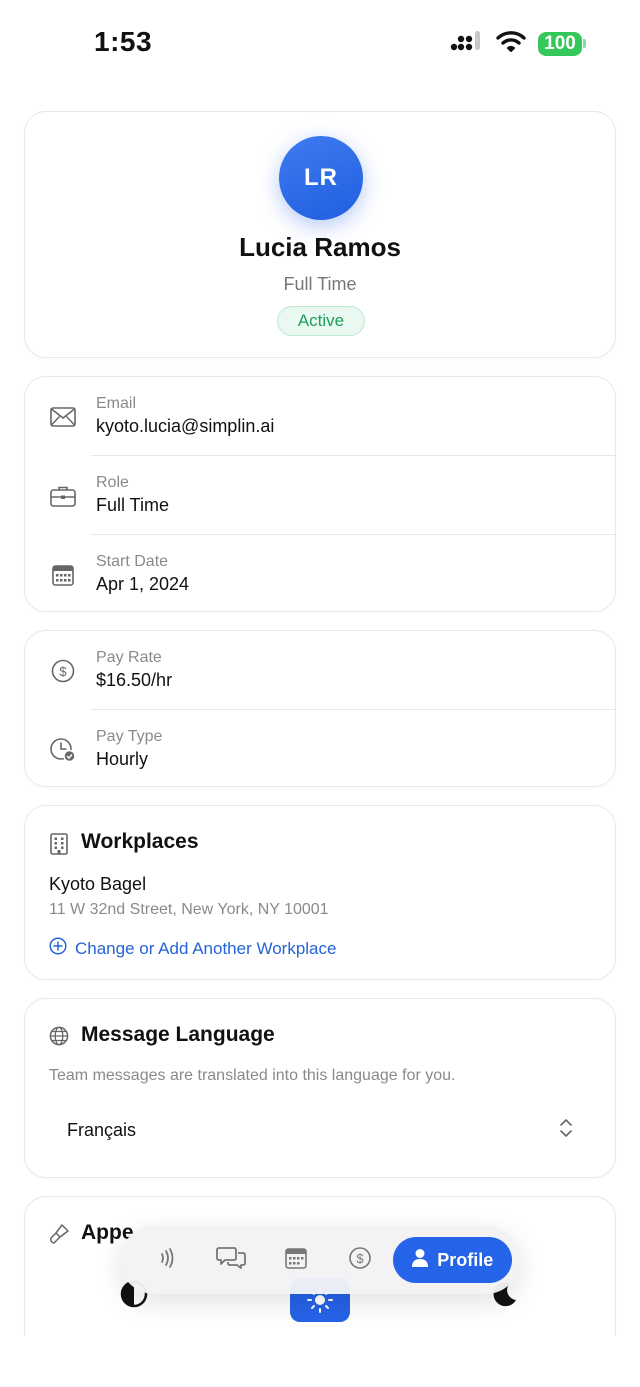 Image resolution: width=640 pixels, height=1387 pixels. I want to click on role-value: Full Time, so click(133, 505).